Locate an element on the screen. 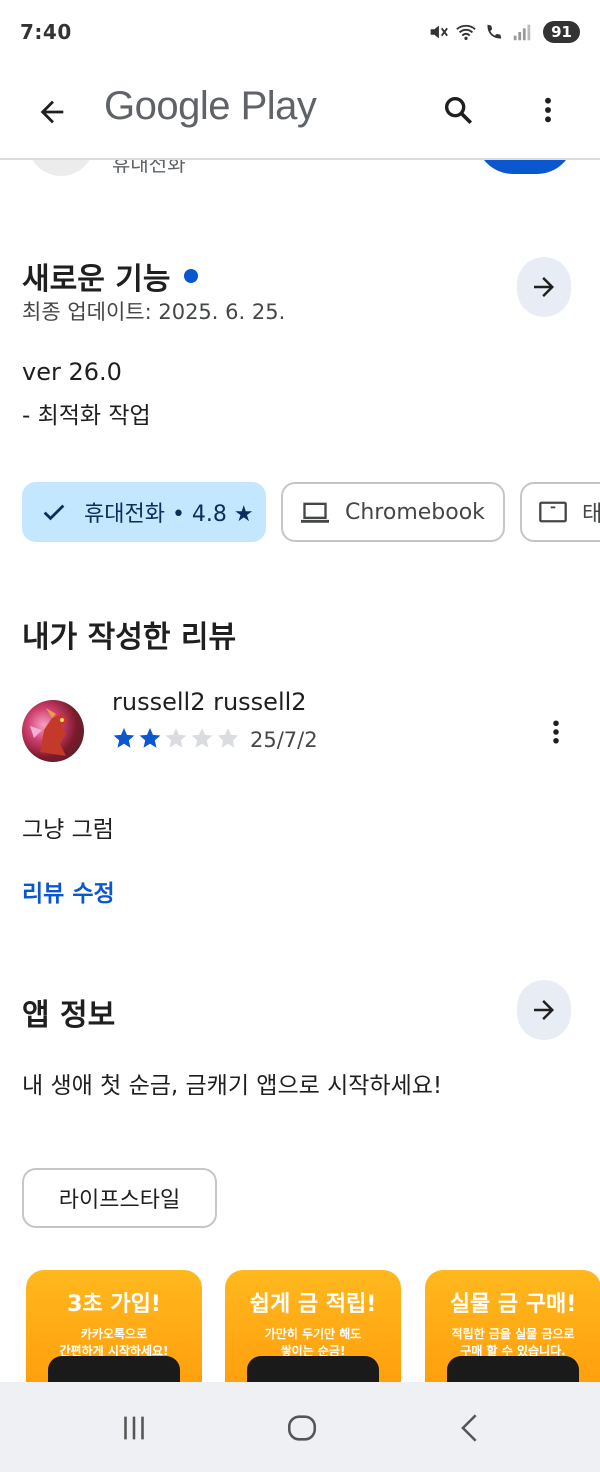  peek-device-text: 휴대전화 is located at coordinates (149, 168).